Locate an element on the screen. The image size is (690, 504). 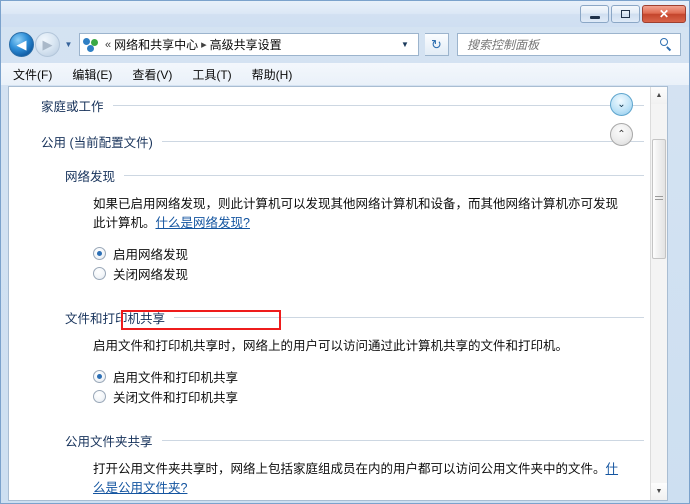
scrollbar-thumb is located at coordinates (659, 199).